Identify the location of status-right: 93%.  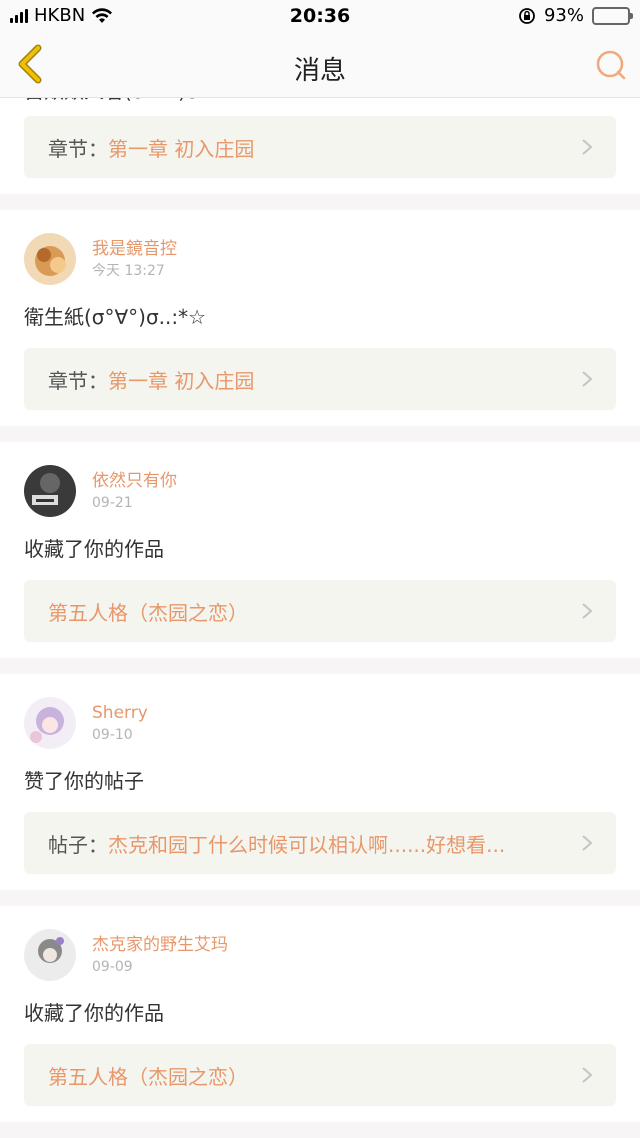
(575, 15).